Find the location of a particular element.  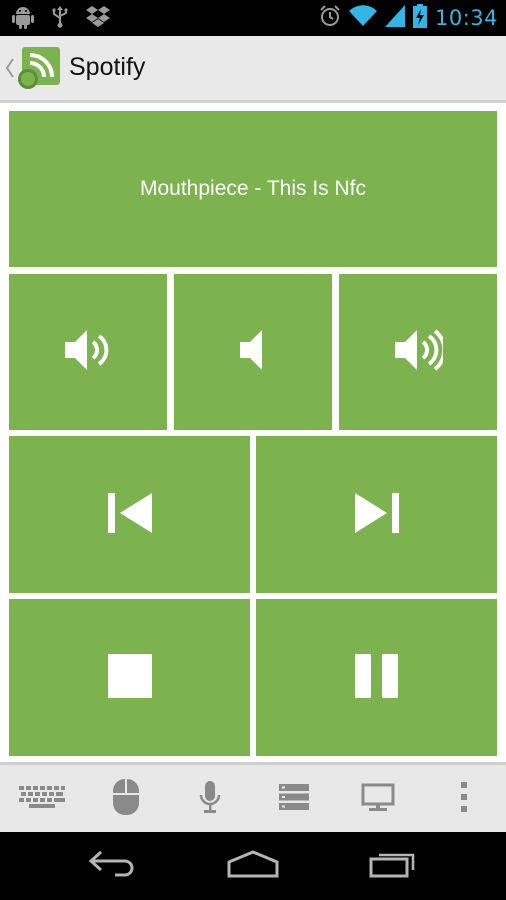

volume-up-icon is located at coordinates (420, 352).